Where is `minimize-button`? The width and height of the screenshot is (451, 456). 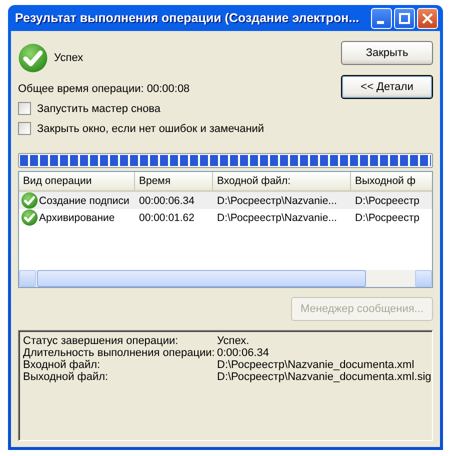 minimize-button is located at coordinates (381, 18).